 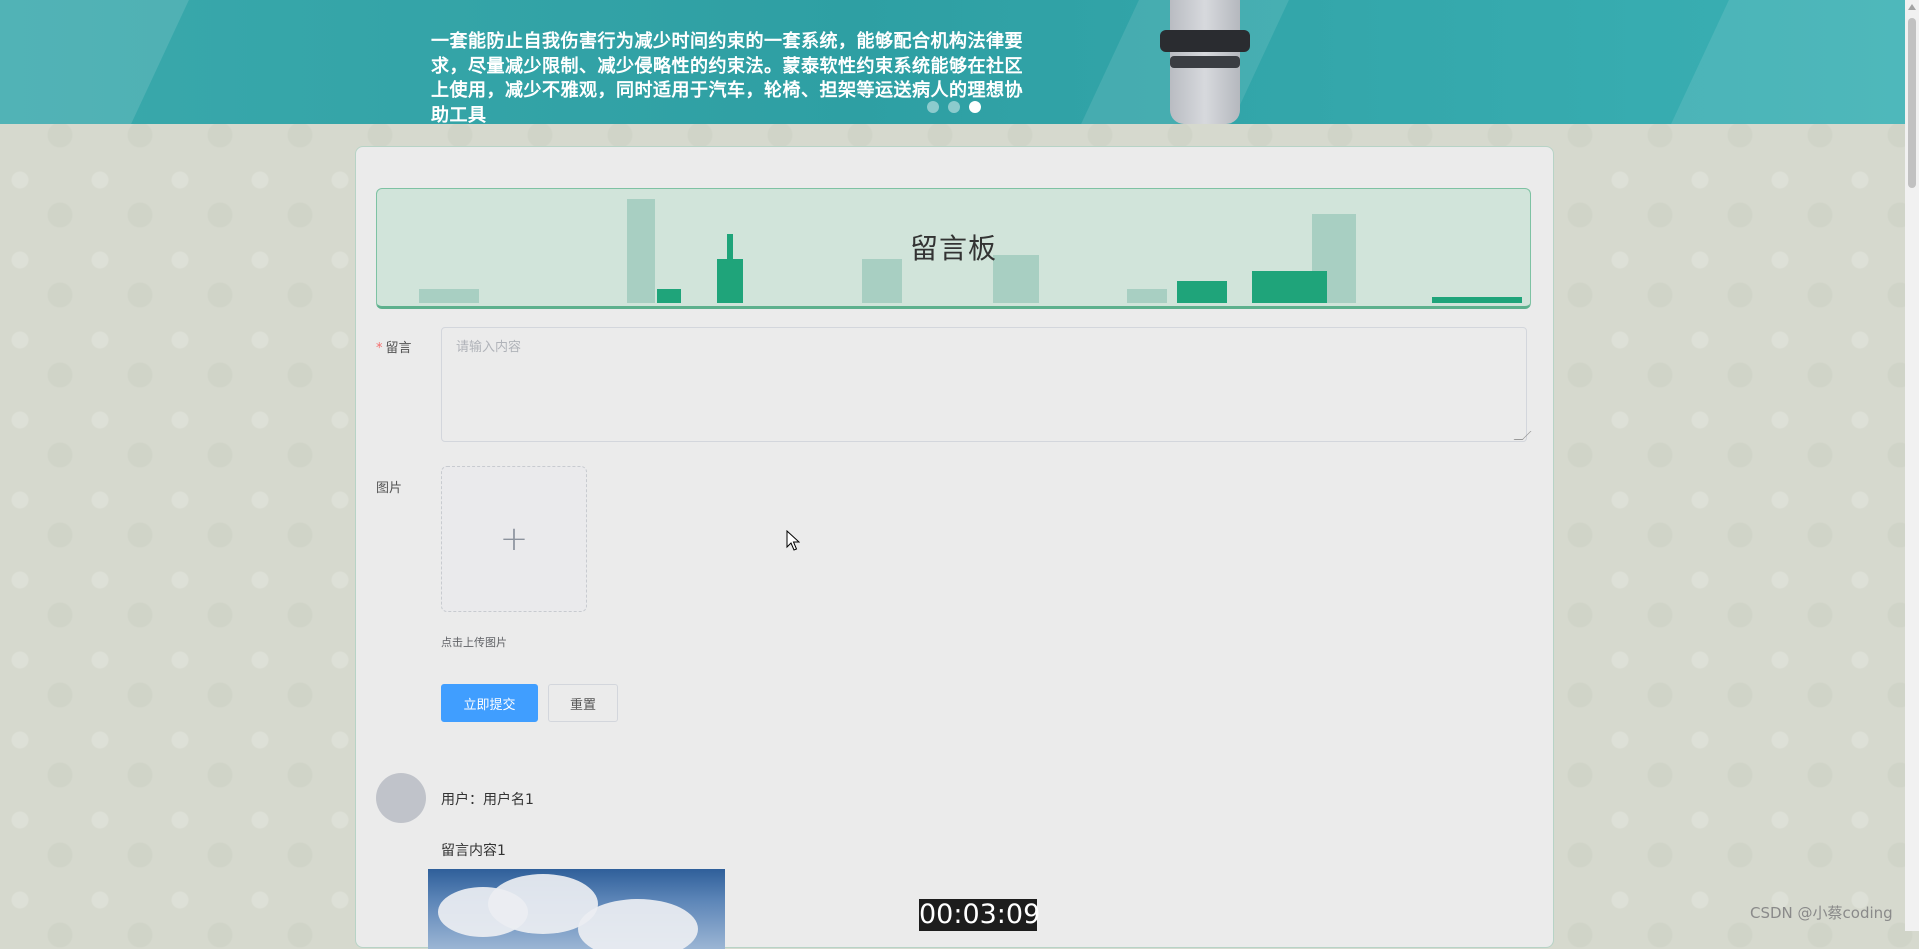 What do you see at coordinates (474, 642) in the screenshot?
I see `upload-tip: 点击上传图片` at bounding box center [474, 642].